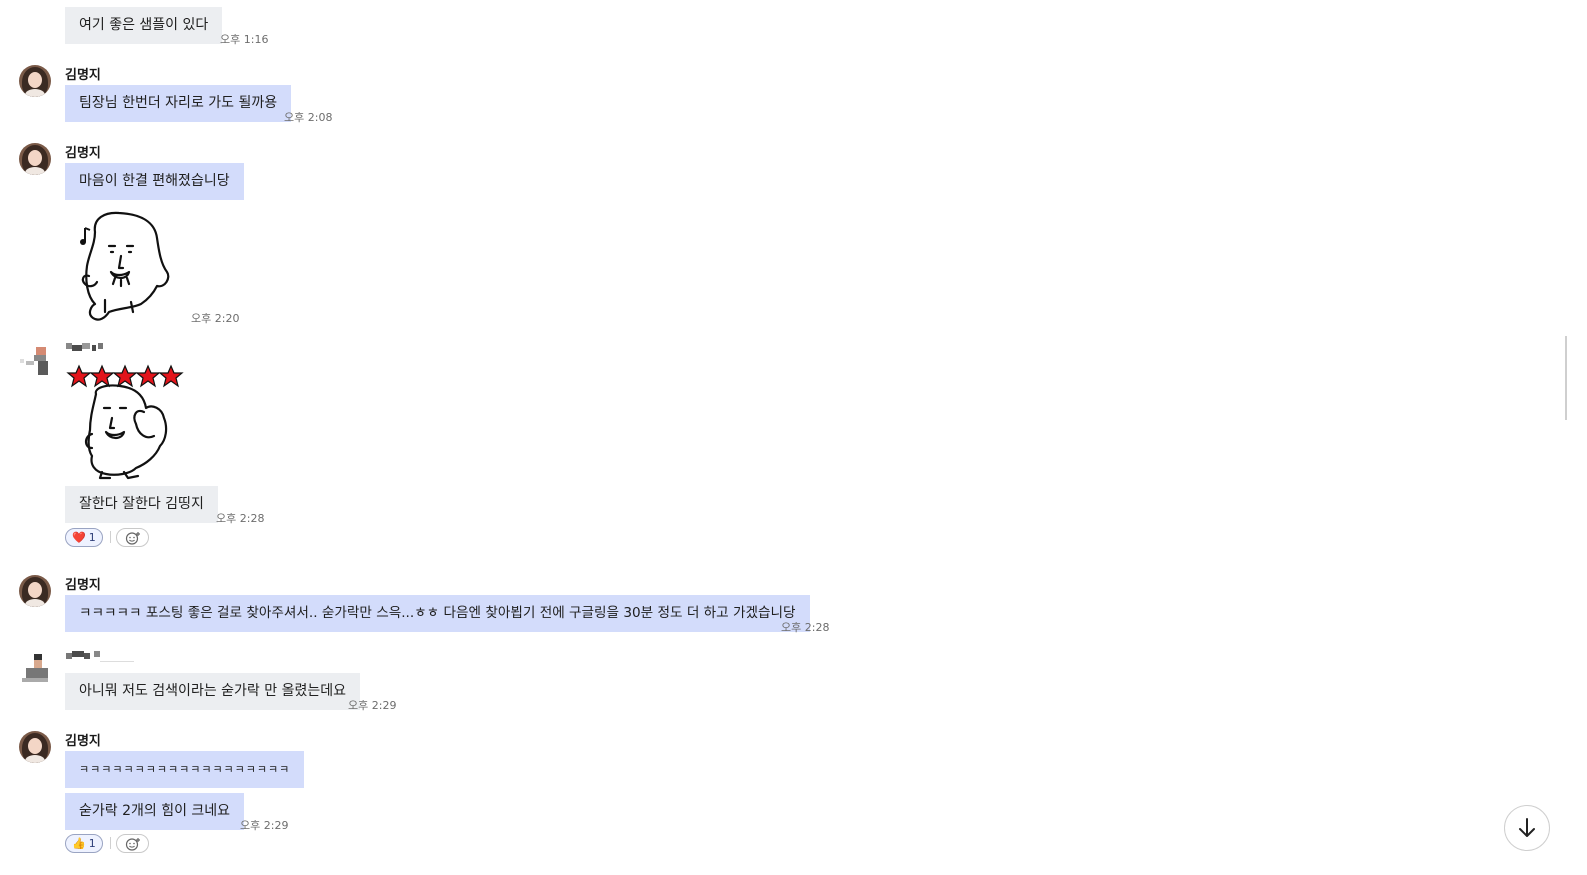 The width and height of the screenshot is (1587, 875). Describe the element at coordinates (185, 769) in the screenshot. I see `message-bubble: ㅋㅋㅋㅋㅋㅋㅋㅋㅋㅋㅋㅋㅋㅋㅋㅋㅋㅋㅋ` at that location.